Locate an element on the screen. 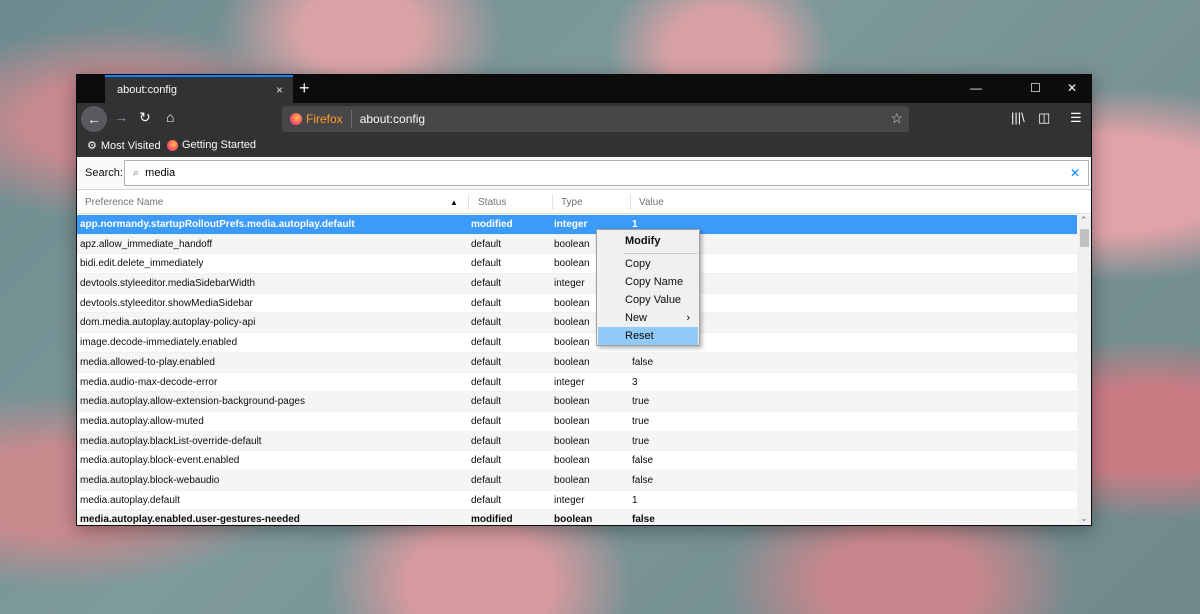 This screenshot has width=1200, height=614. sidebar-icon: ◫ is located at coordinates (1044, 118).